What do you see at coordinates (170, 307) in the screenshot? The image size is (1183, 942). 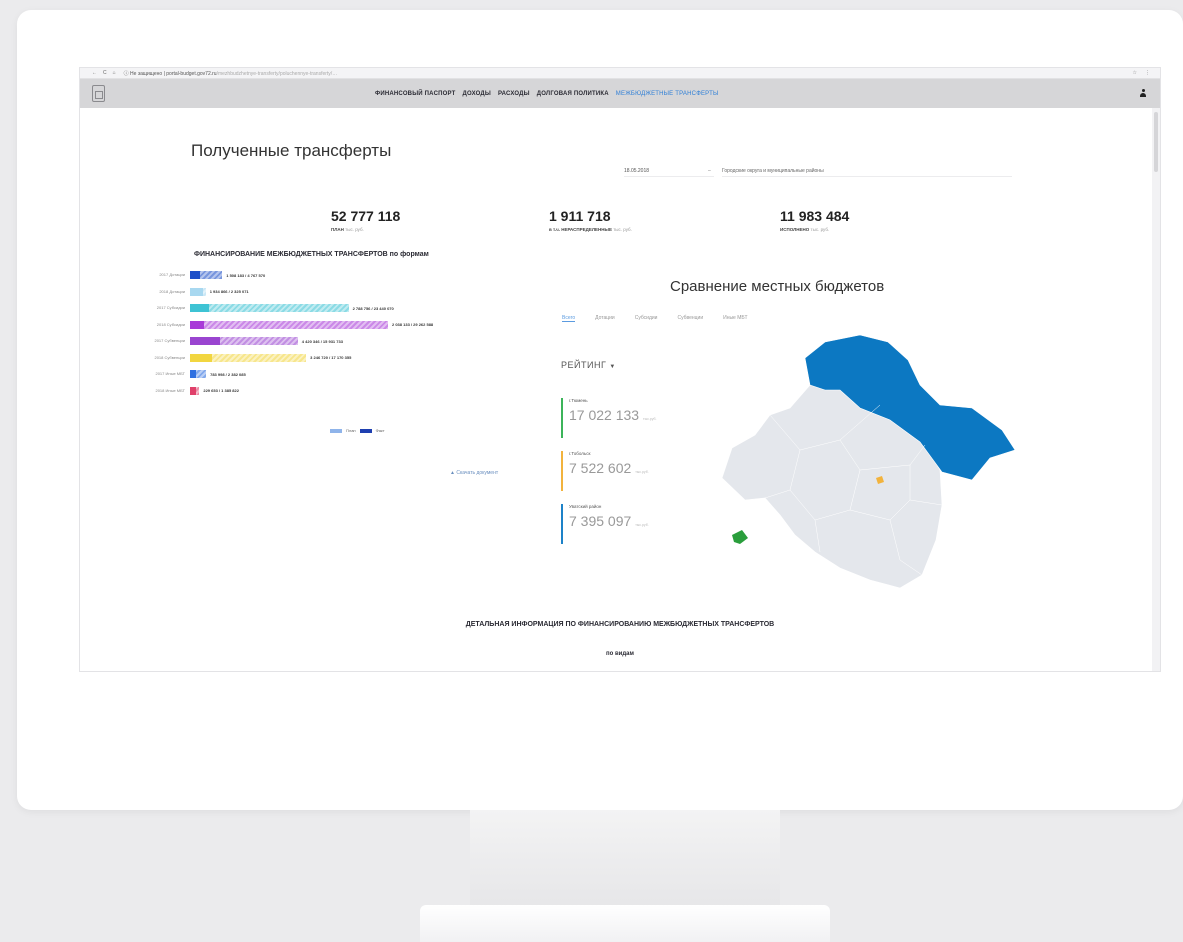 I see `bar-category-label: 2017 Субсидии` at bounding box center [170, 307].